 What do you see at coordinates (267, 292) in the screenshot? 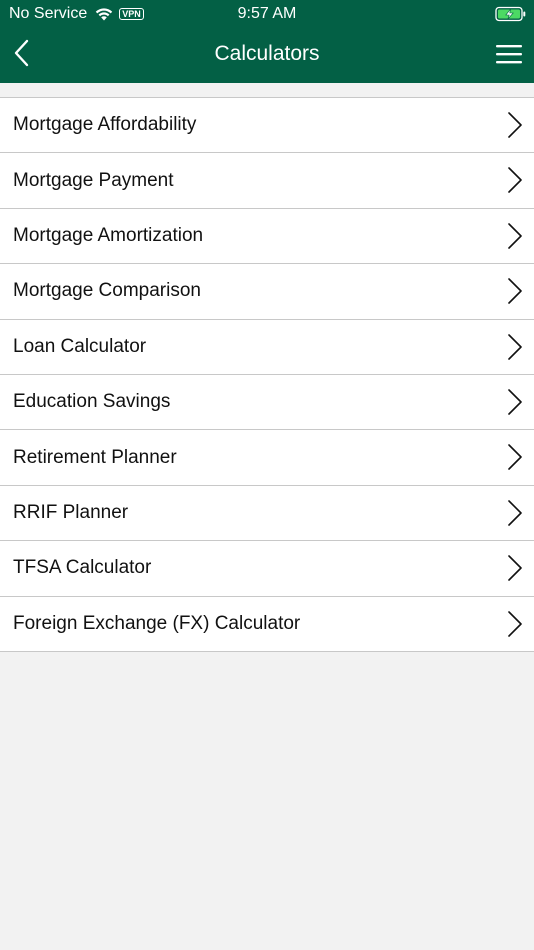
I see `list-item: Mortgage Comparison` at bounding box center [267, 292].